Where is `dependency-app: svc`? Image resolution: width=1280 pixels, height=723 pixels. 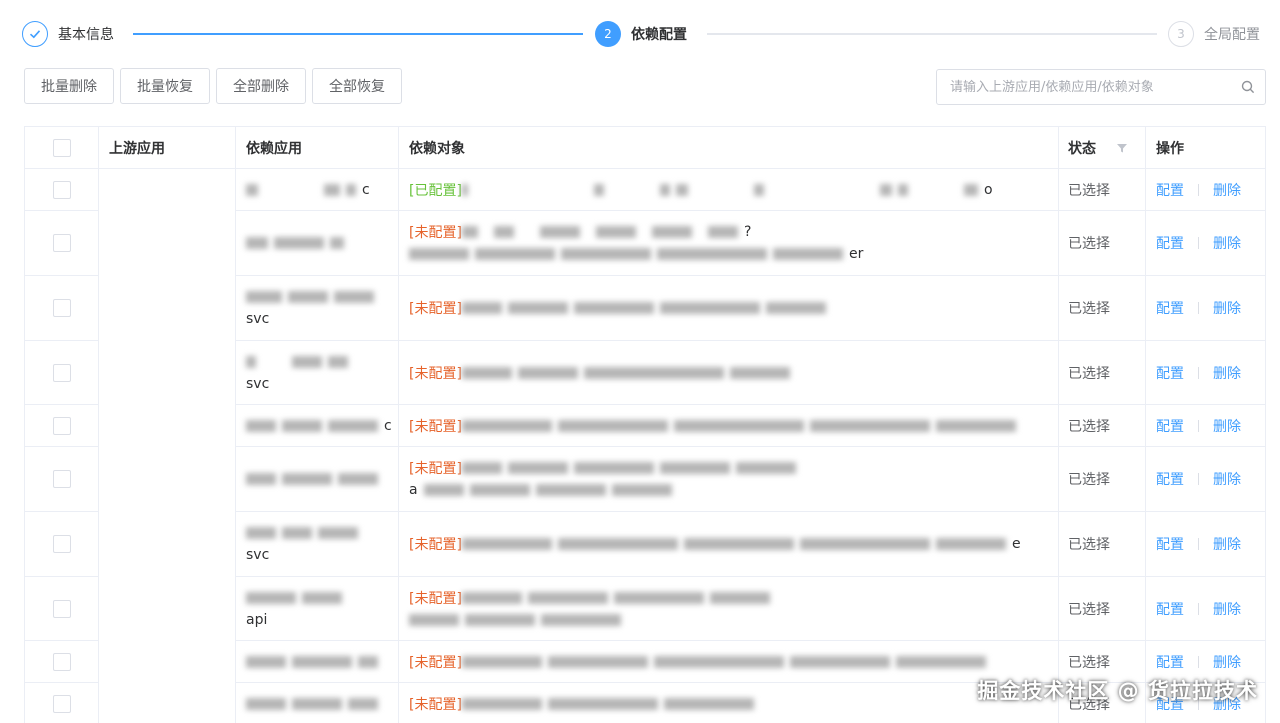
dependency-app: svc is located at coordinates (258, 555).